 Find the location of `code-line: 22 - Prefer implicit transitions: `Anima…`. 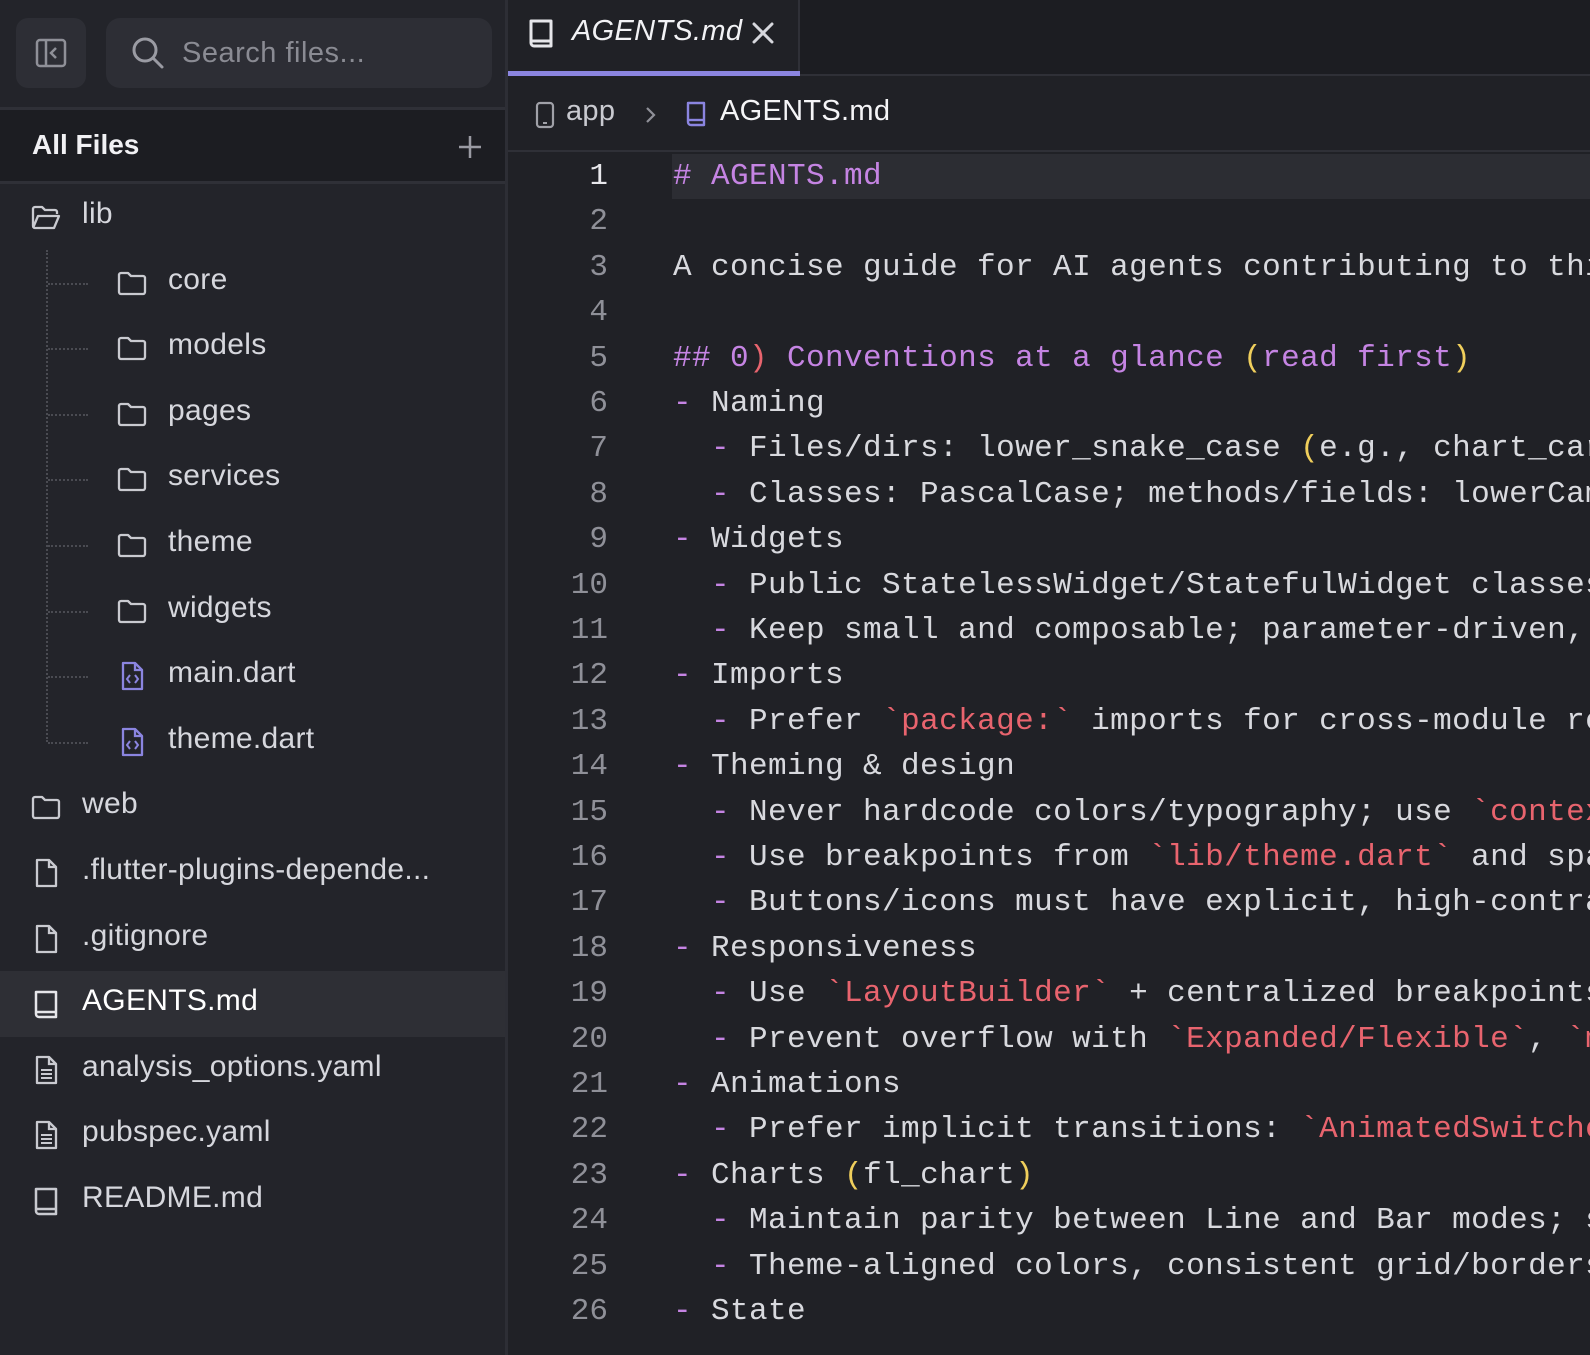

code-line: 22 - Prefer implicit transitions: `Anima… is located at coordinates (1049, 1129).